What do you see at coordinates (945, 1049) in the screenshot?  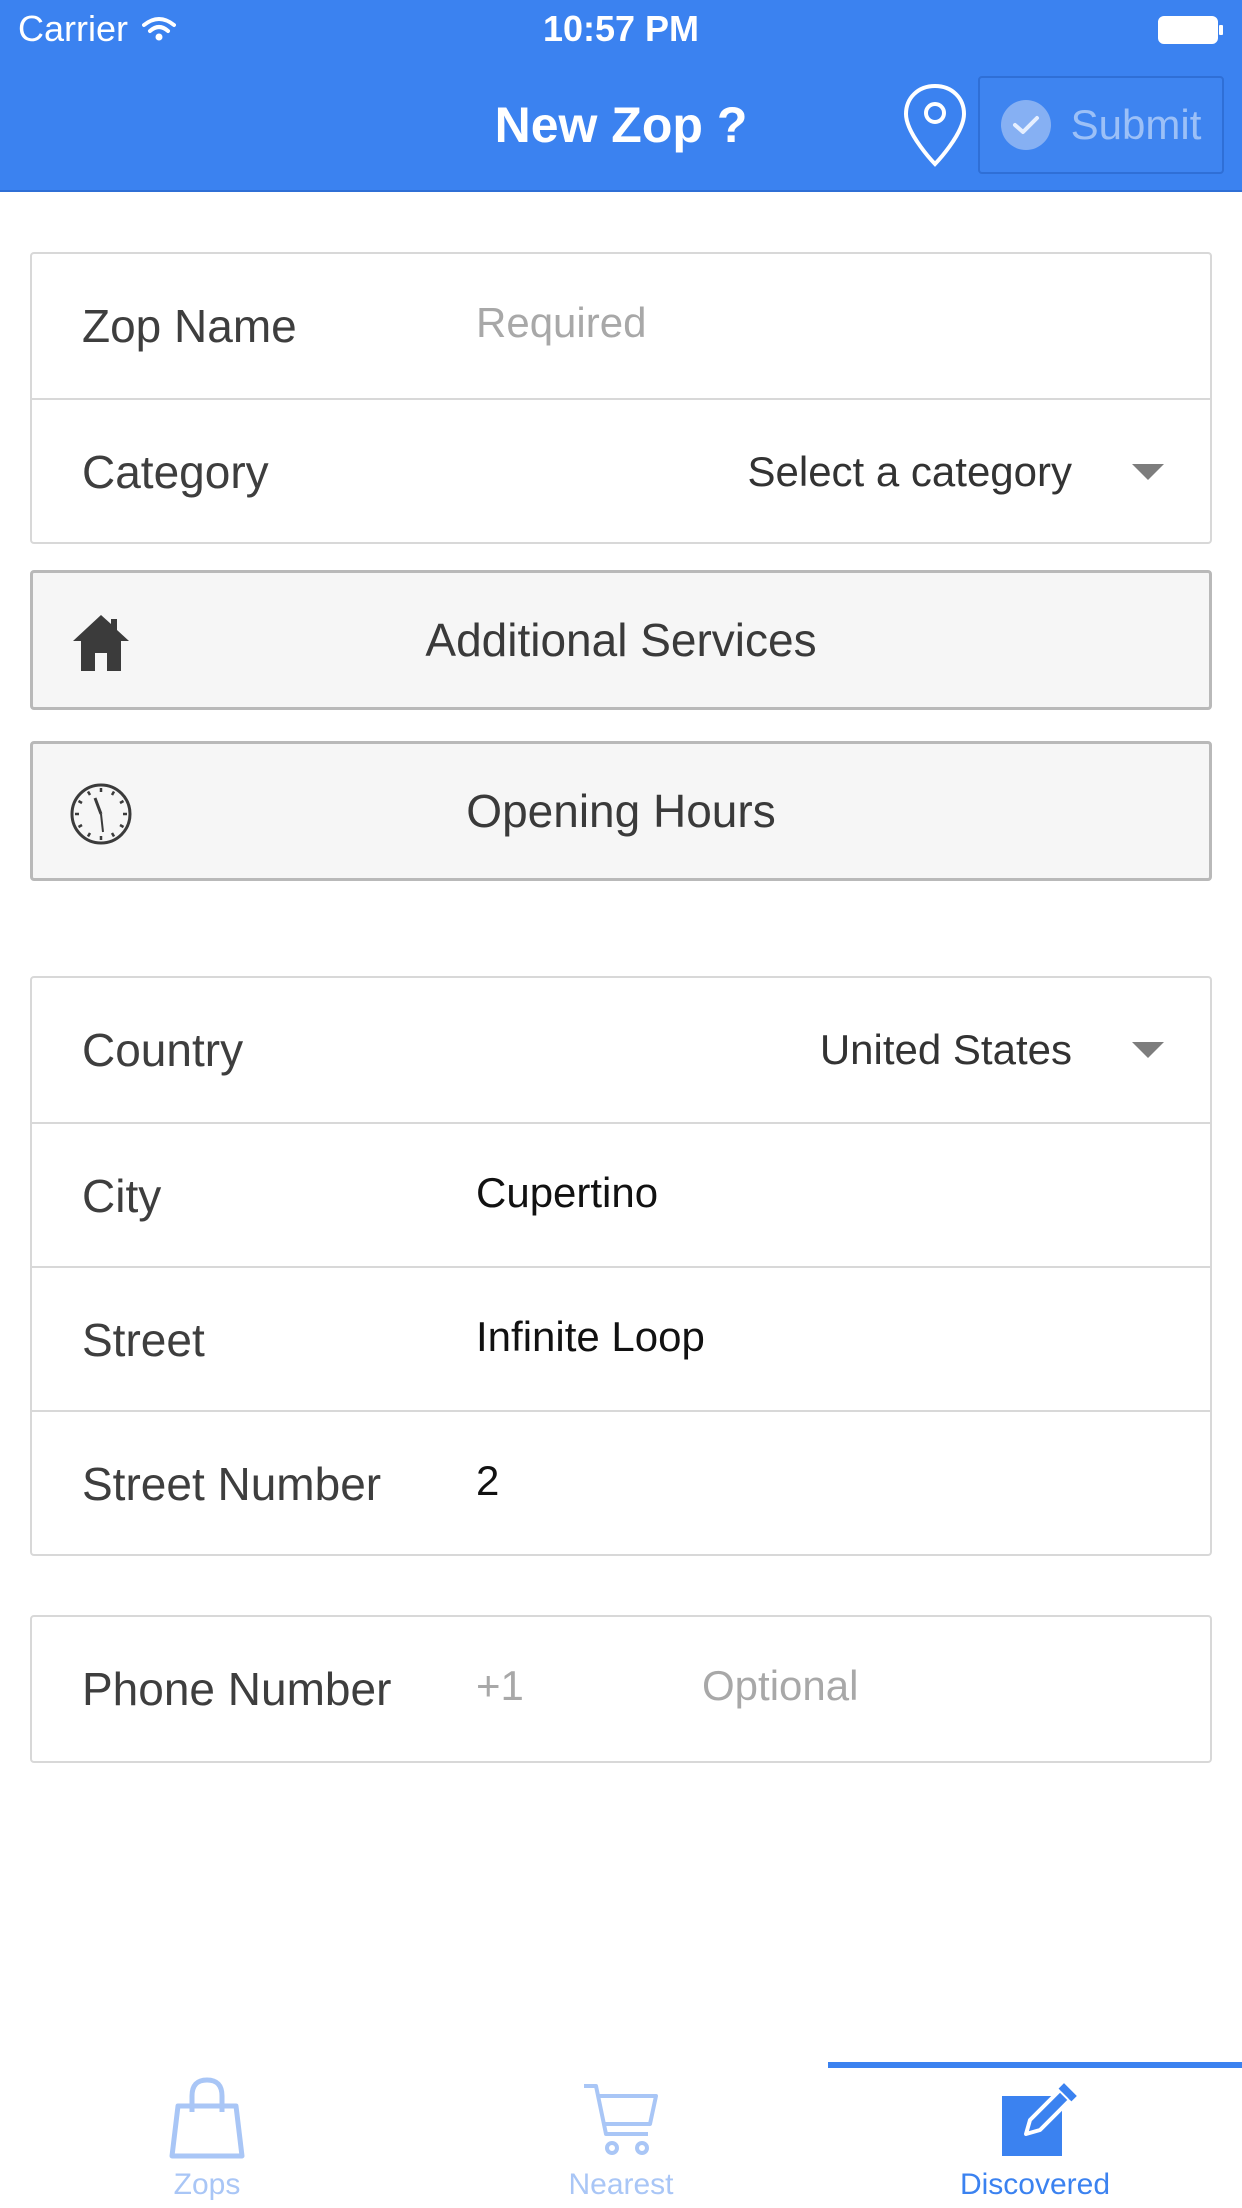 I see `country-value: United States` at bounding box center [945, 1049].